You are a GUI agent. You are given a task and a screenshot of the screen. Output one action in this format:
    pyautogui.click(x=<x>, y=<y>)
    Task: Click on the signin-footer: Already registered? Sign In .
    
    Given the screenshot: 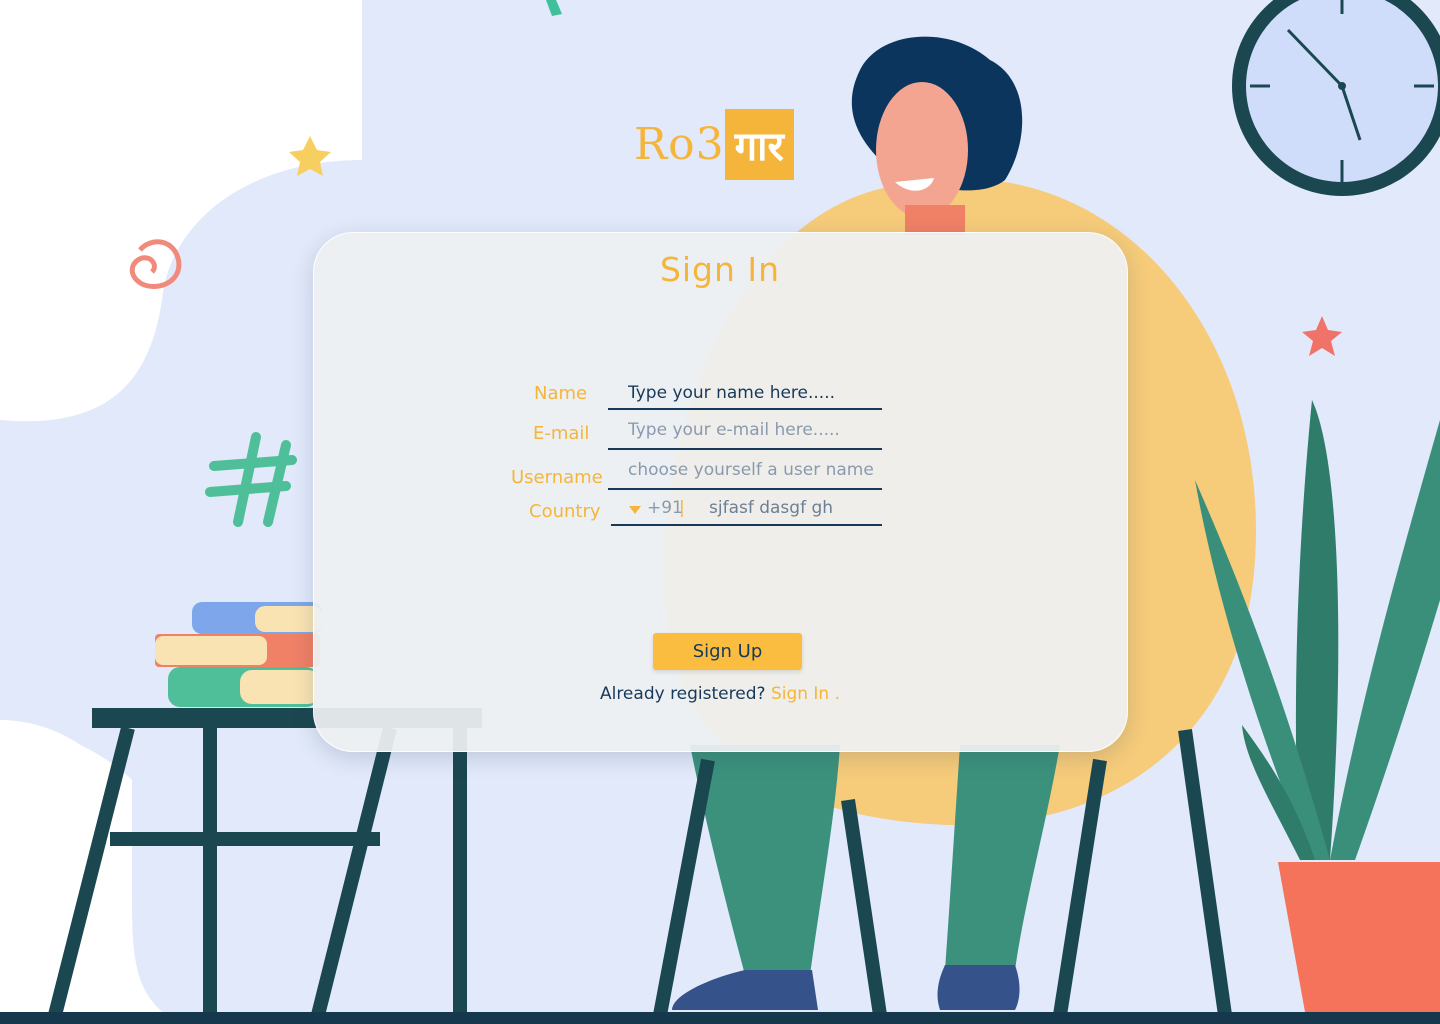 What is the action you would take?
    pyautogui.click(x=720, y=694)
    